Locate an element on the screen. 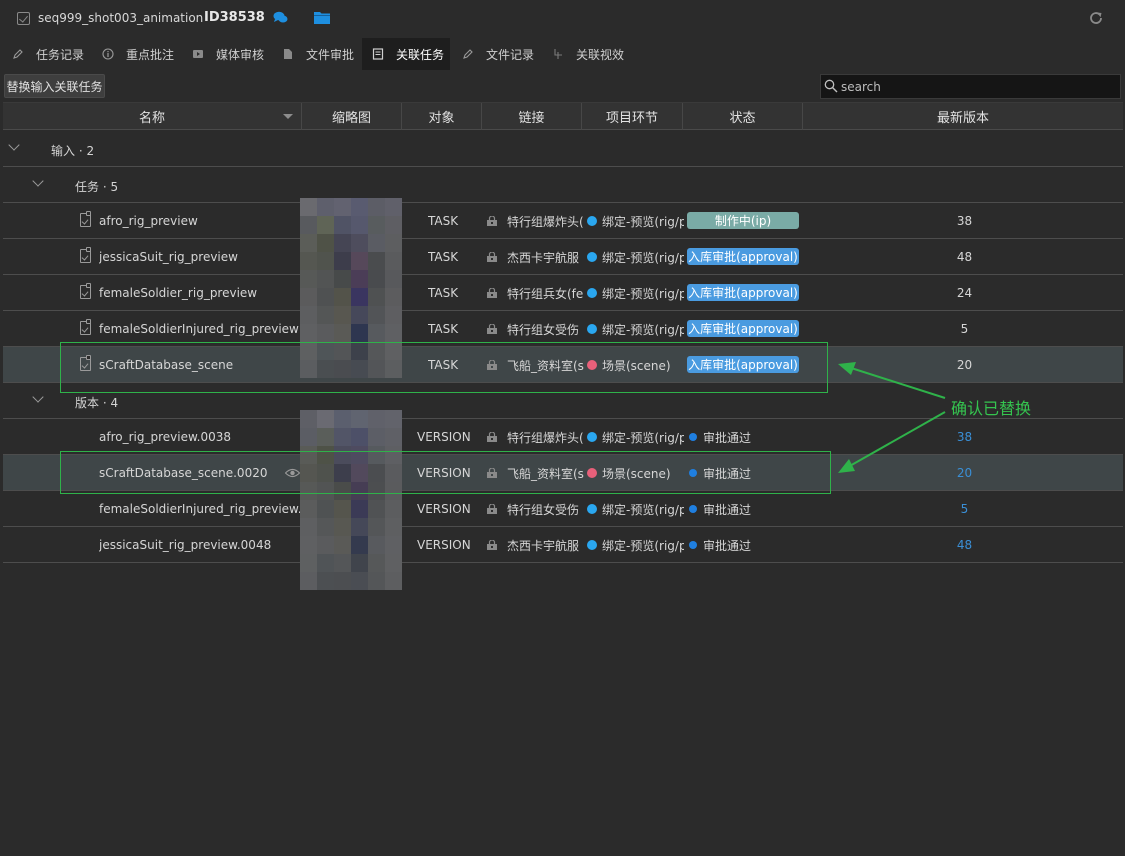 The image size is (1125, 856). row-latest-version-link: 48 is located at coordinates (964, 545).